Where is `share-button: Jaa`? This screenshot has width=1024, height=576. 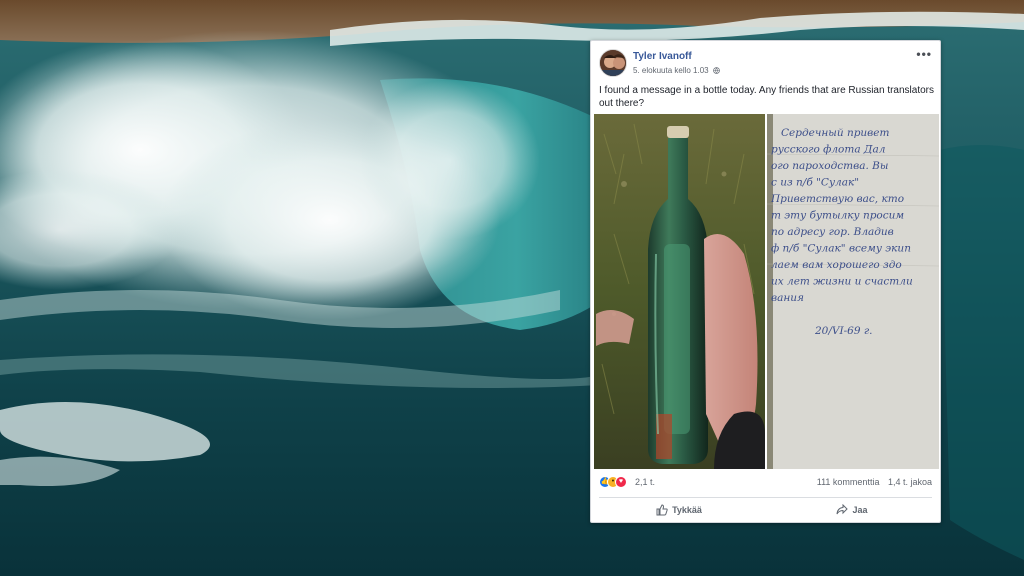 share-button: Jaa is located at coordinates (852, 510).